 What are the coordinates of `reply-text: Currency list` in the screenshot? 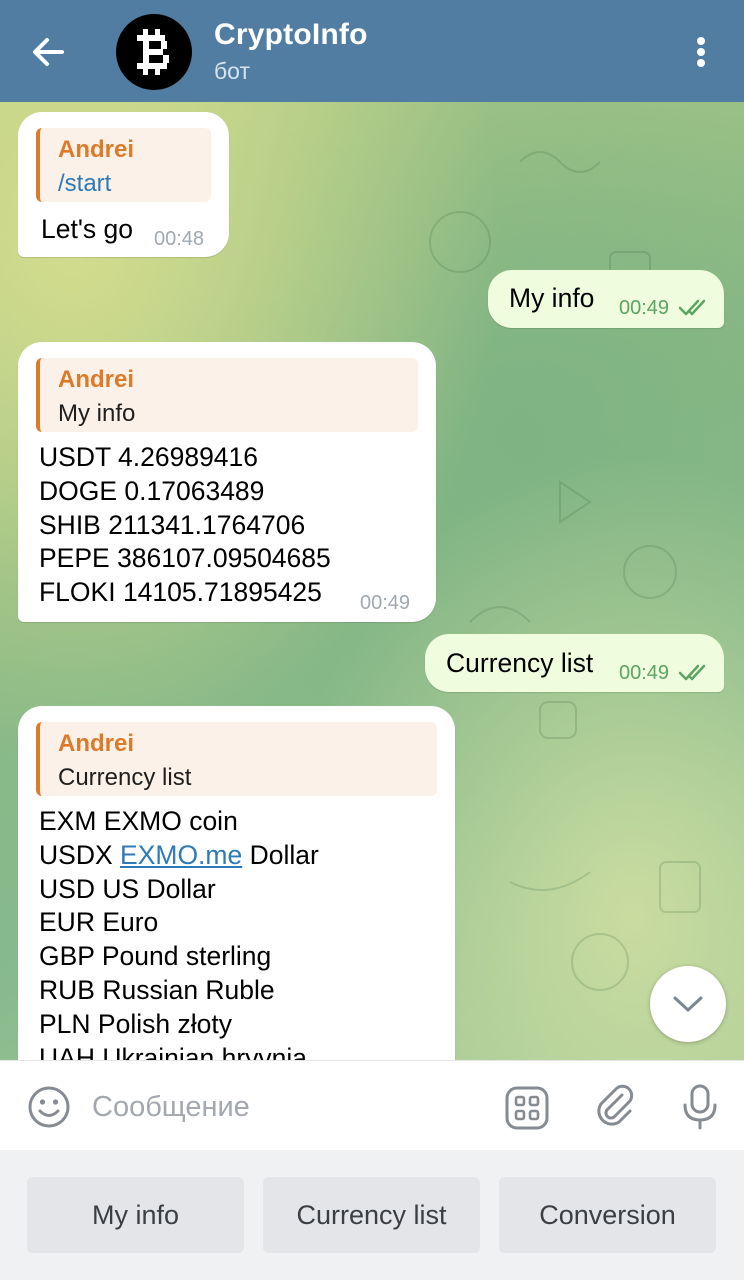 It's located at (125, 777).